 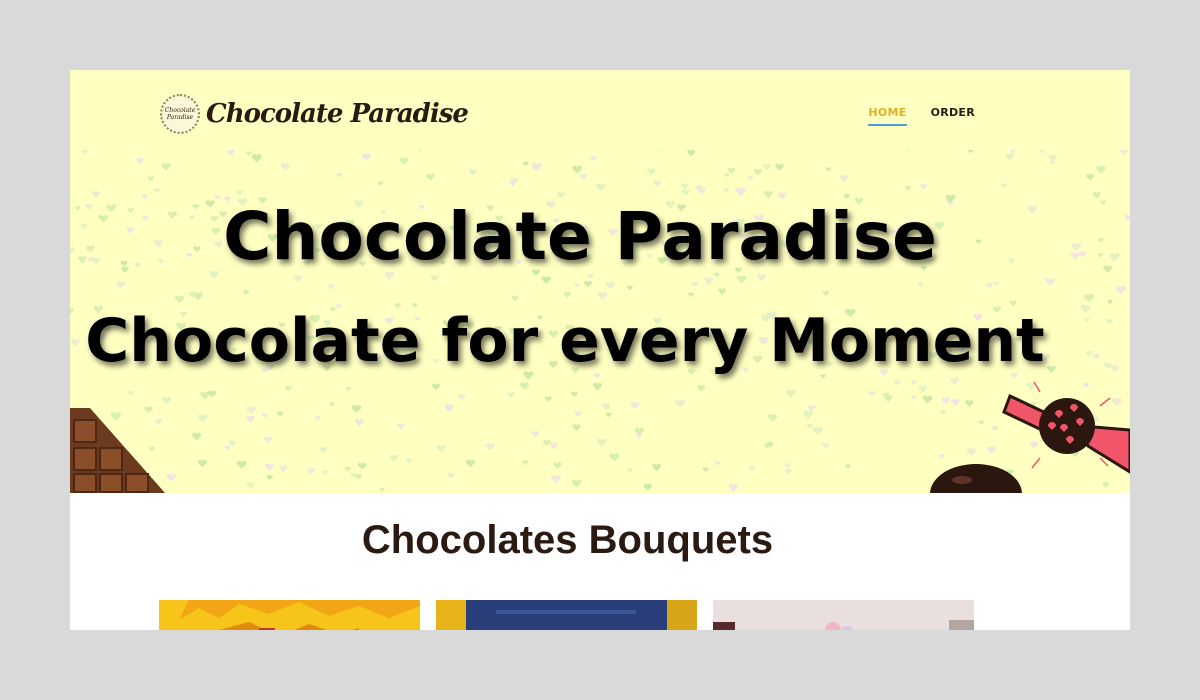 I want to click on bouquet-card-grid, so click(x=566, y=615).